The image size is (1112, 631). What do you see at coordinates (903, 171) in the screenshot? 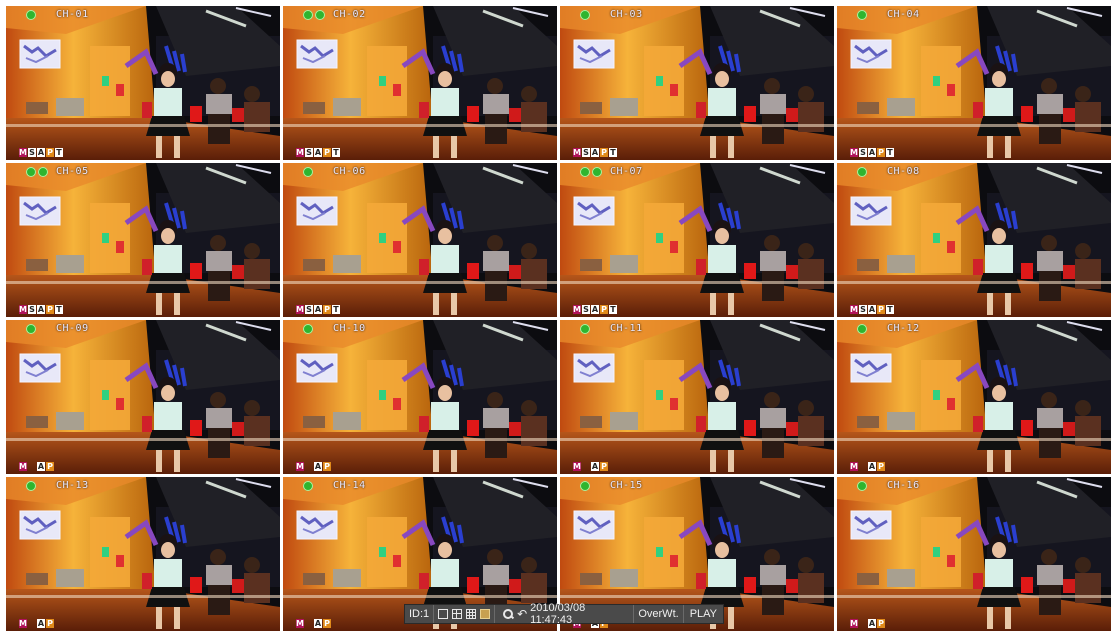
I see `channel-label: CH-08` at bounding box center [903, 171].